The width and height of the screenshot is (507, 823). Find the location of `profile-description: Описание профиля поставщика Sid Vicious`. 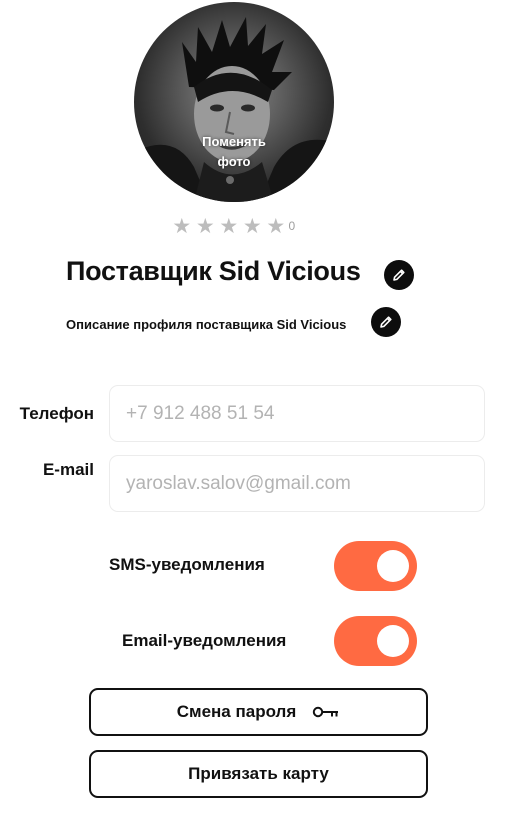

profile-description: Описание профиля поставщика Sid Vicious is located at coordinates (206, 324).